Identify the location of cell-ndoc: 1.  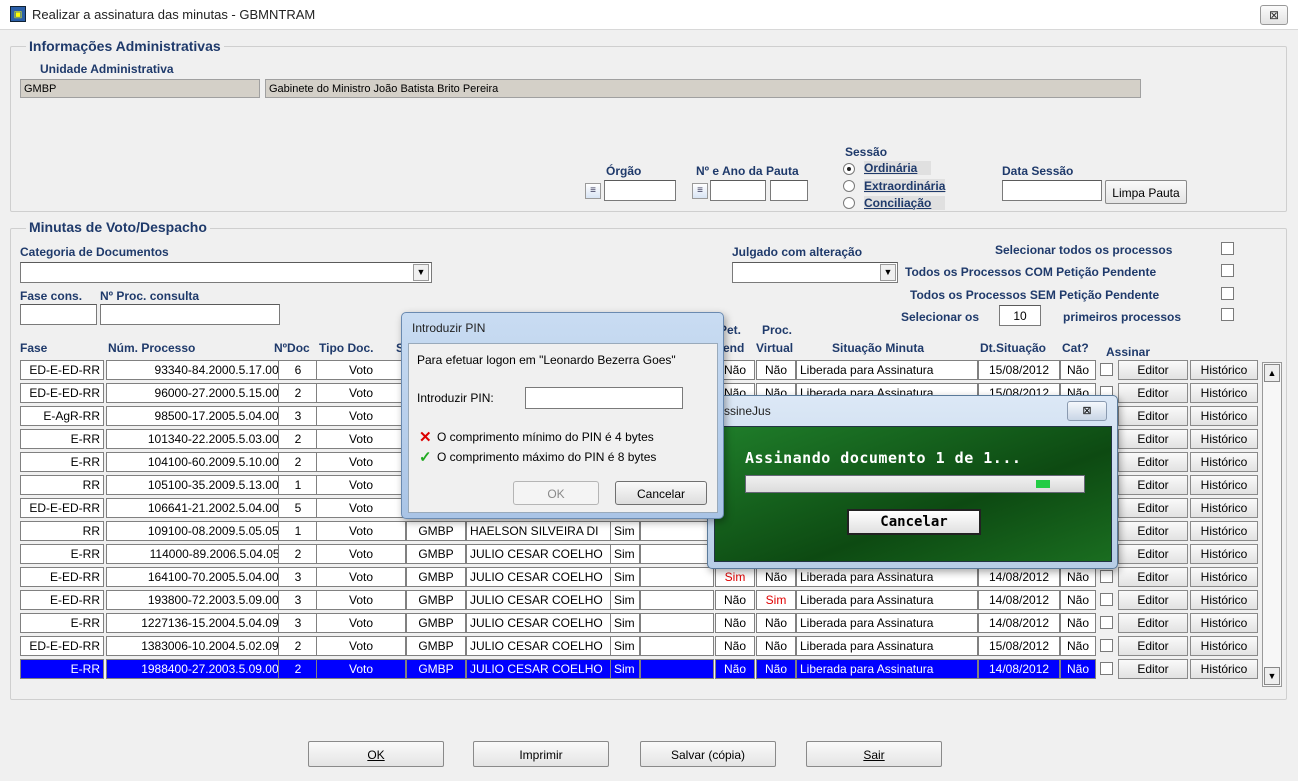
(298, 485).